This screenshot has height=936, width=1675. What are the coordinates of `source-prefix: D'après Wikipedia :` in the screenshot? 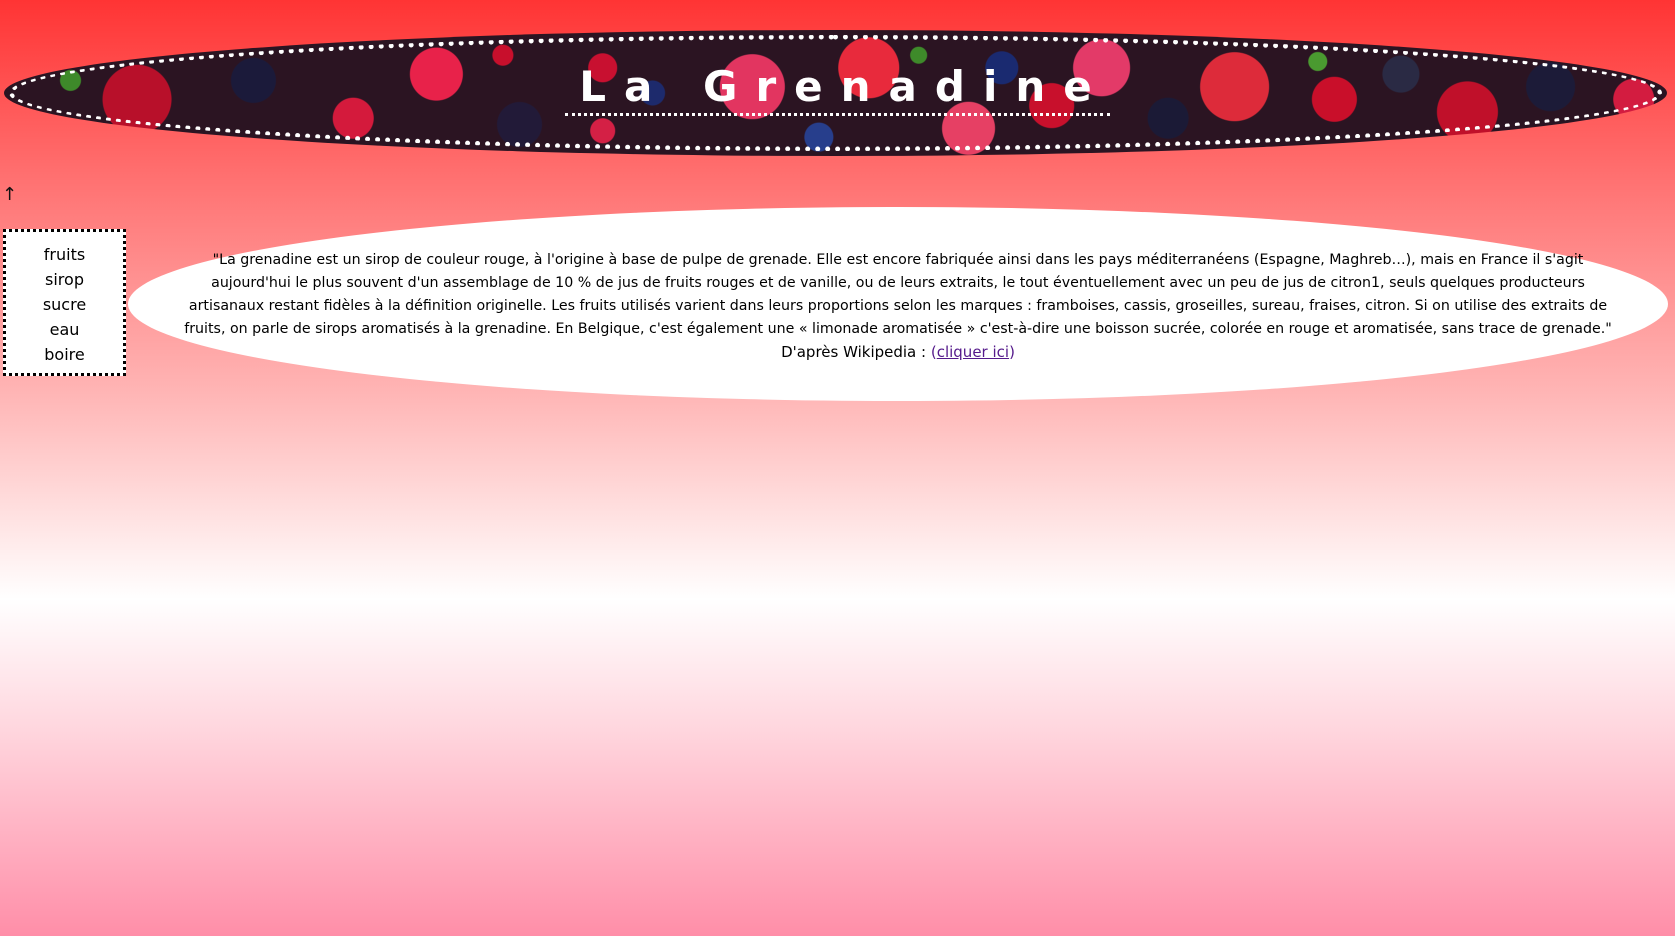 It's located at (856, 352).